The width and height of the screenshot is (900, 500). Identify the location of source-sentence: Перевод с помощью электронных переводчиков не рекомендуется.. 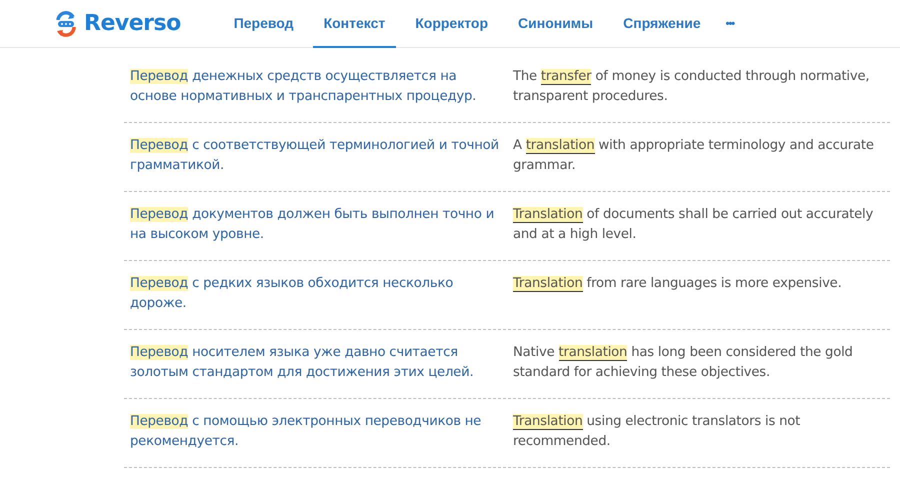
(306, 432).